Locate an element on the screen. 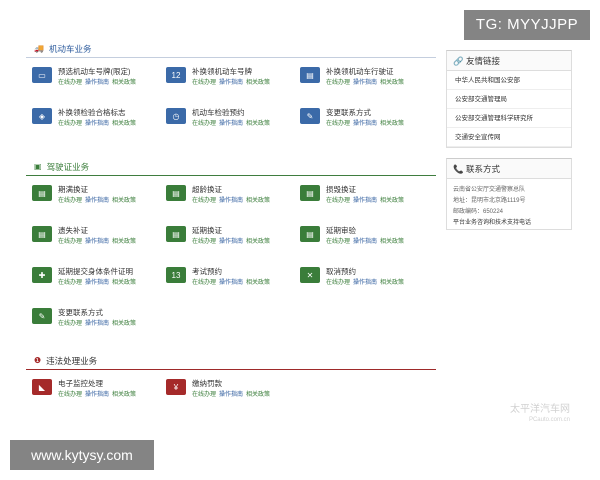 The height and width of the screenshot is (480, 600). license-damage-icon: ▤ is located at coordinates (310, 193).